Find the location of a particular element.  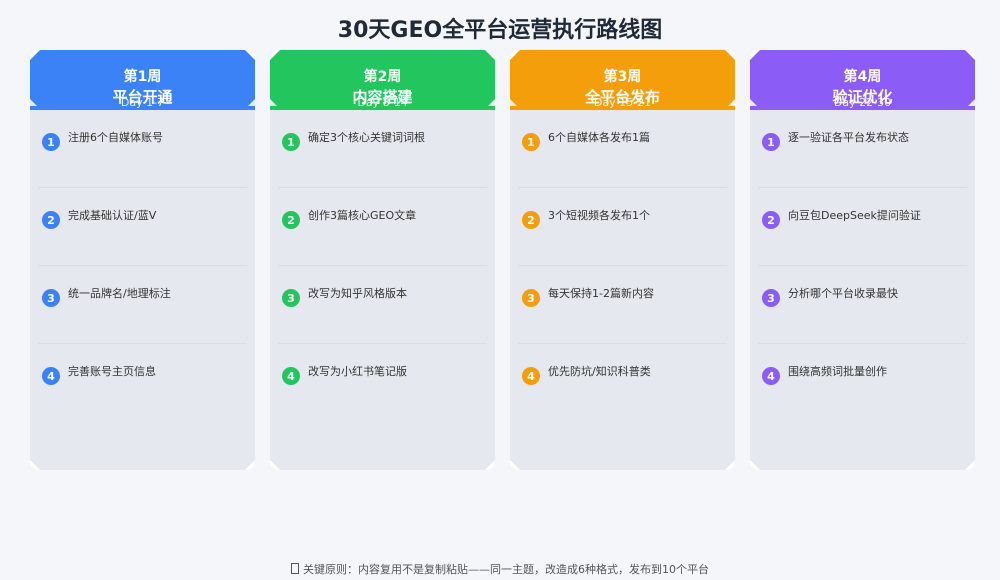

task-text: 完成基础认证/蓝V is located at coordinates (112, 215).